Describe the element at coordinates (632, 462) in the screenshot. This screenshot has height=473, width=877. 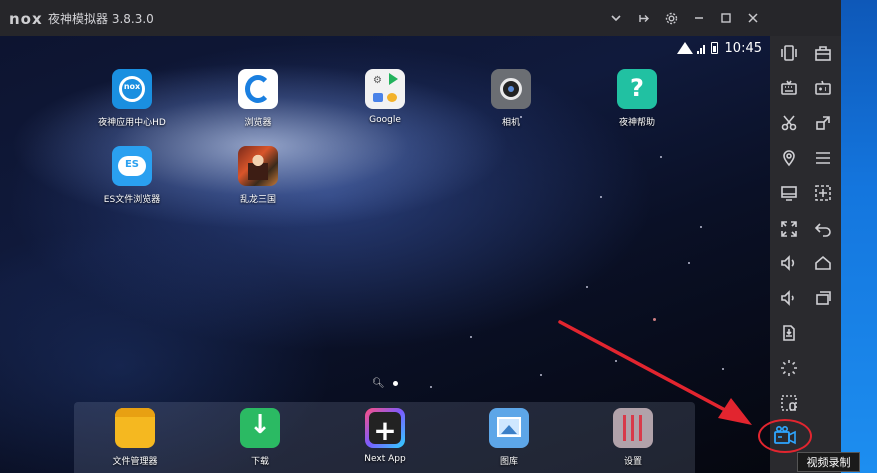
I see `app-label: 设置` at that location.